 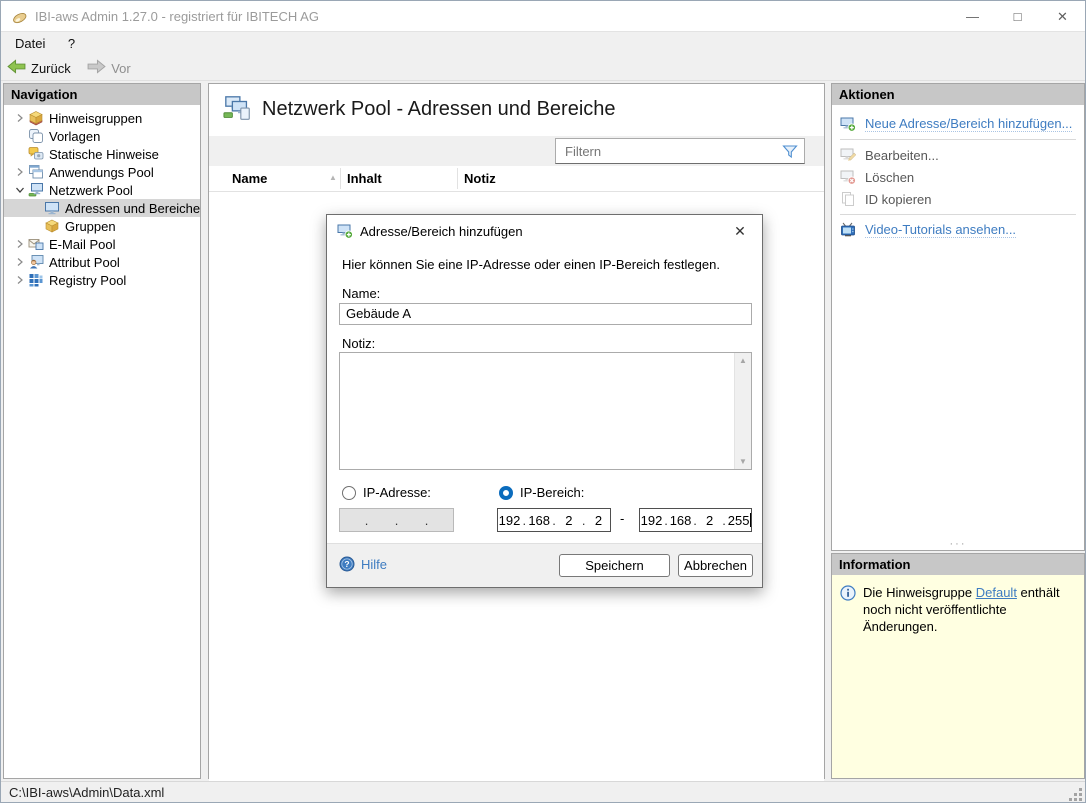 I want to click on sidebar-item-vorlagen: Vorlagen, so click(x=102, y=136).